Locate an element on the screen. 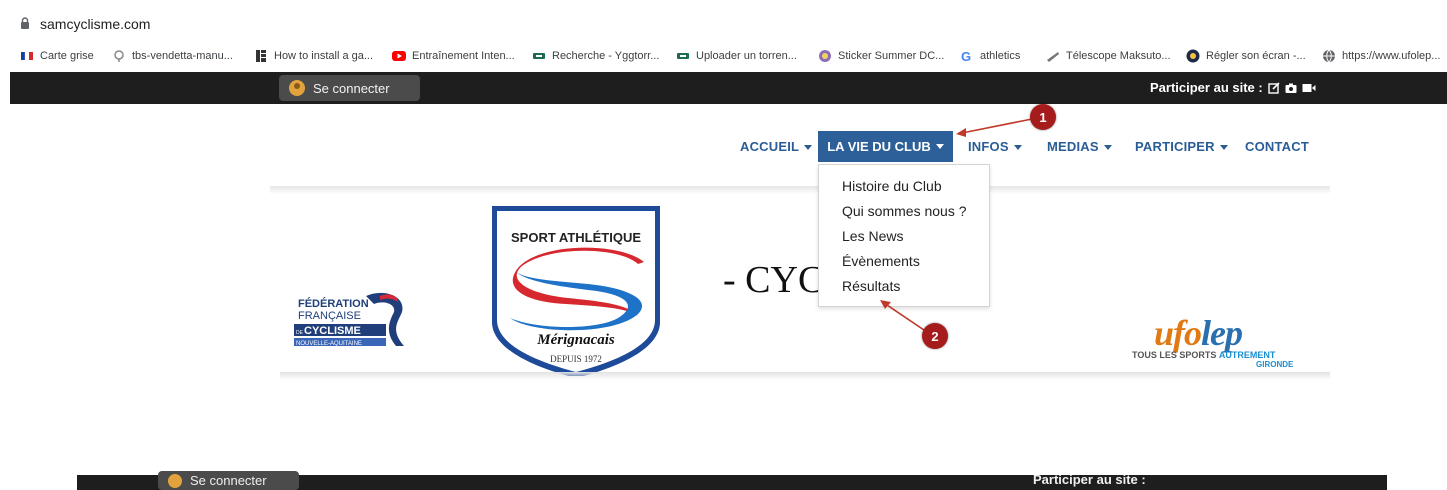  sam-club-logo: SPORT ATHLÉTIQUE Mérignacais DEPUIS 1972 is located at coordinates (576, 291).